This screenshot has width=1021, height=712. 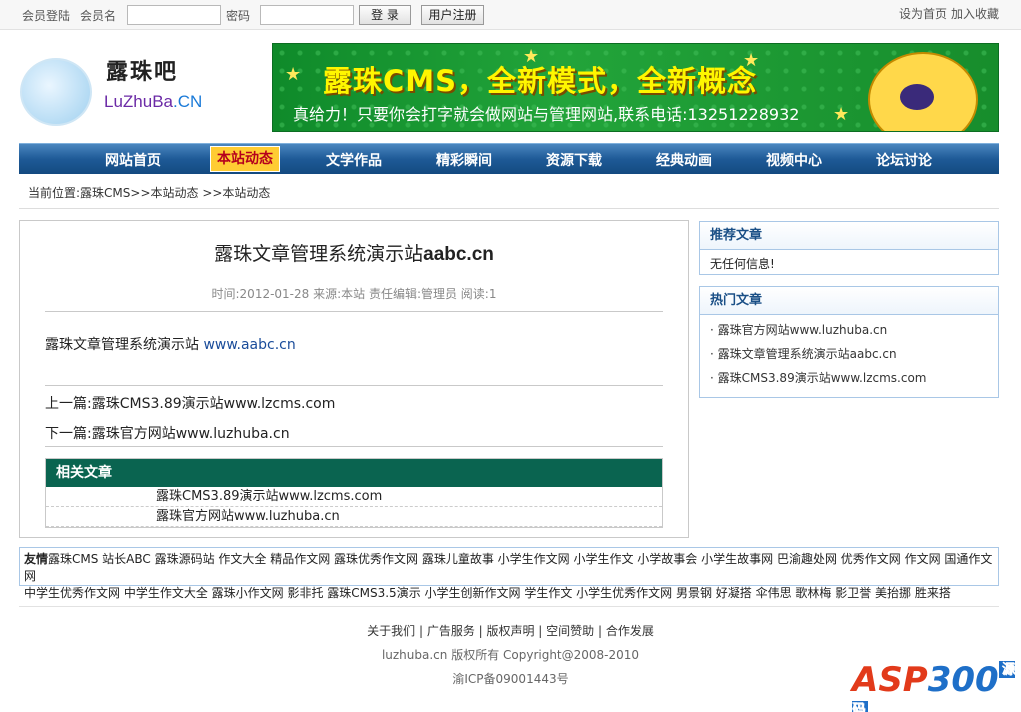 What do you see at coordinates (167, 433) in the screenshot?
I see `next-article-link: 下一篇:露珠官方网站www.luzhuba.cn` at bounding box center [167, 433].